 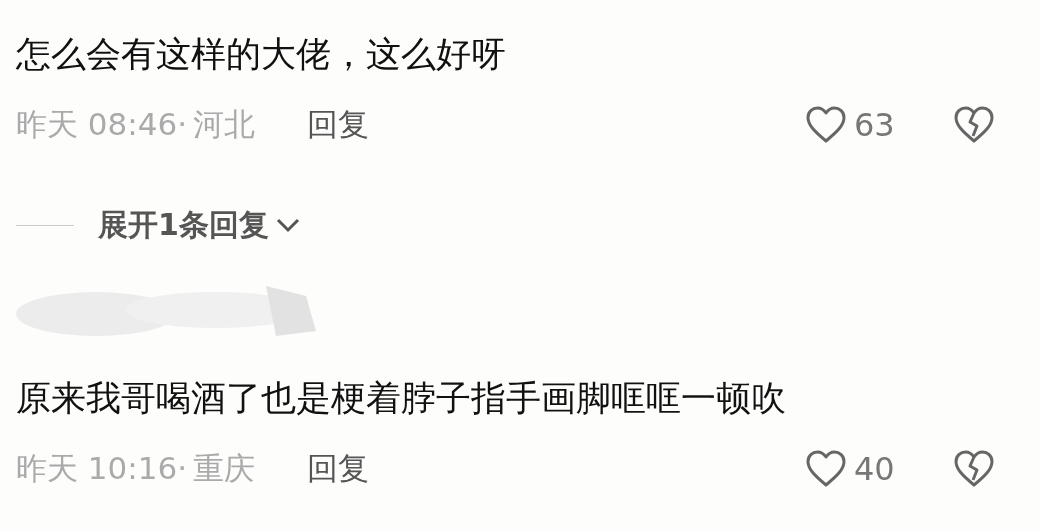 I want to click on comment-text: 原来我哥喝酒了也是梗着脖子指手画脚哐哐一顿吹, so click(x=401, y=398).